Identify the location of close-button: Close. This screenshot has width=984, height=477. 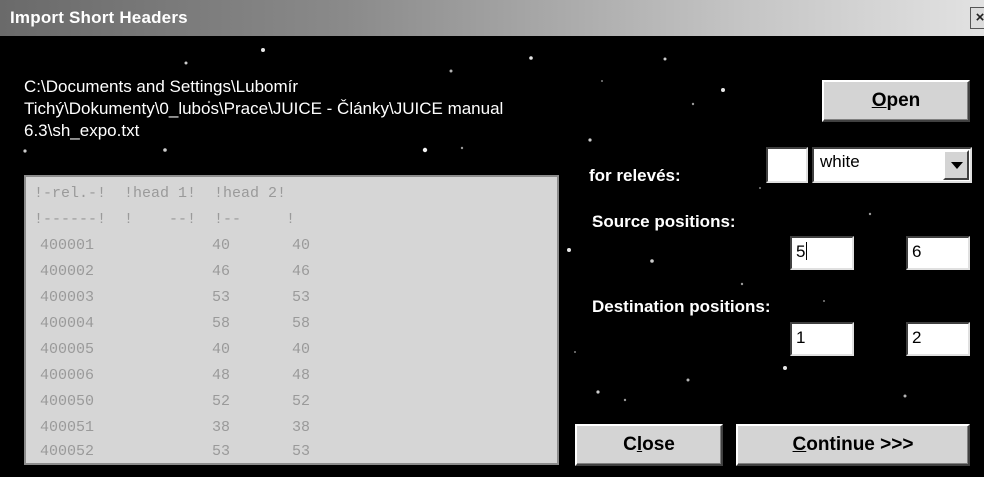
(649, 445).